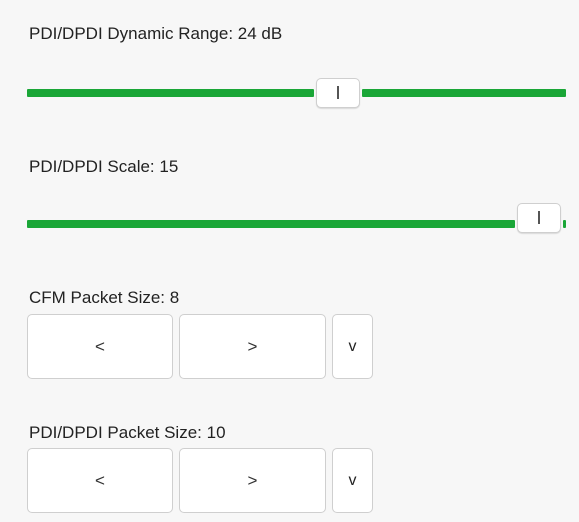 This screenshot has width=579, height=522. What do you see at coordinates (104, 166) in the screenshot?
I see `scale-label: PDI/DPDI Scale: 15` at bounding box center [104, 166].